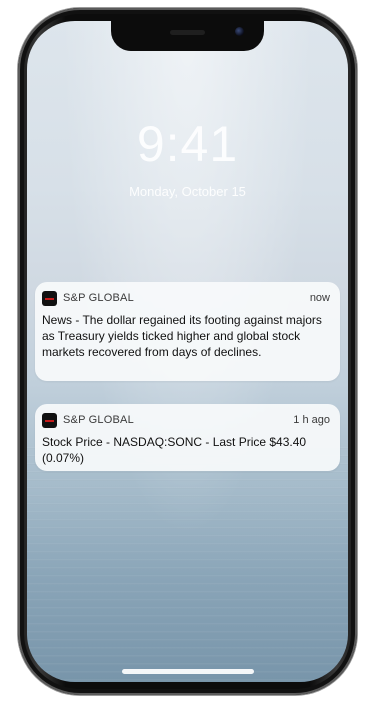 Image resolution: width=375 pixels, height=703 pixels. What do you see at coordinates (187, 191) in the screenshot?
I see `lock-screen-date: Monday, October 15` at bounding box center [187, 191].